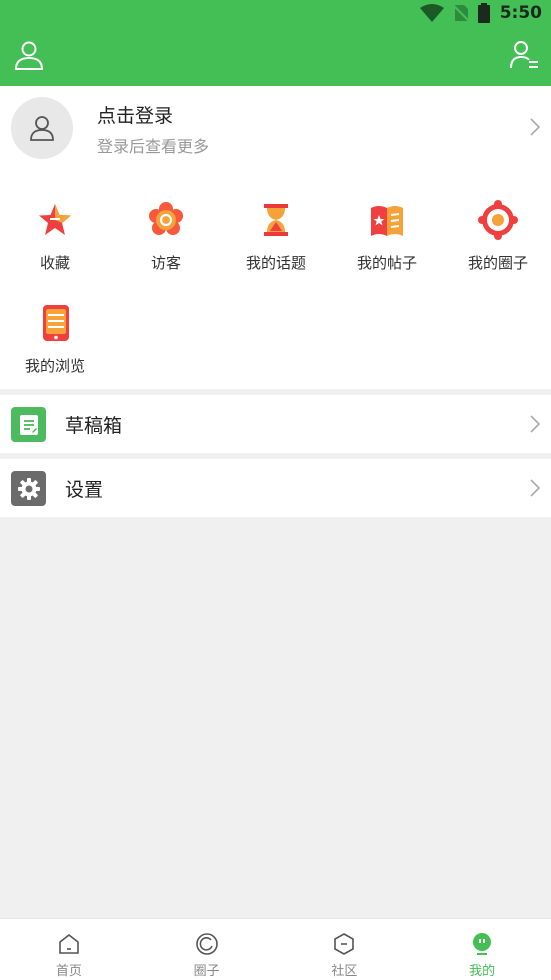  I want to click on menu-row-drafts: 草稿箱, so click(275, 424).